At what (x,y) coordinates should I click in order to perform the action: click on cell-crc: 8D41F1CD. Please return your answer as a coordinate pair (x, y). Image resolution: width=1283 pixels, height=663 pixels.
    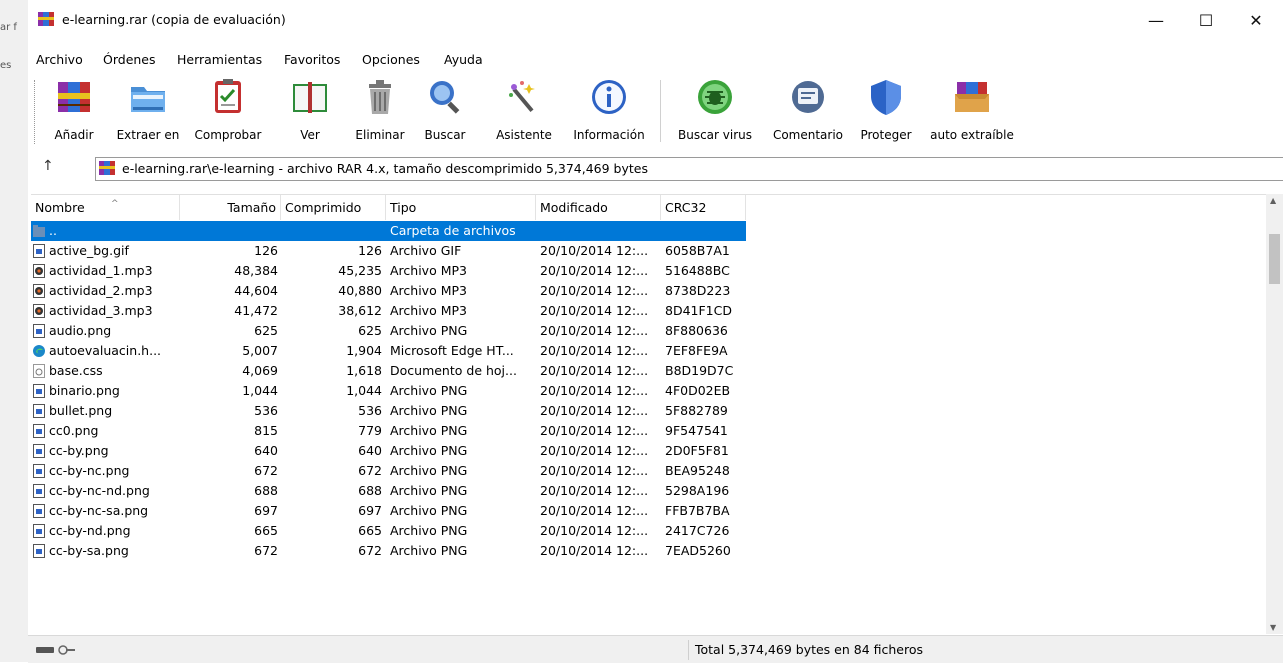
    Looking at the image, I should click on (698, 310).